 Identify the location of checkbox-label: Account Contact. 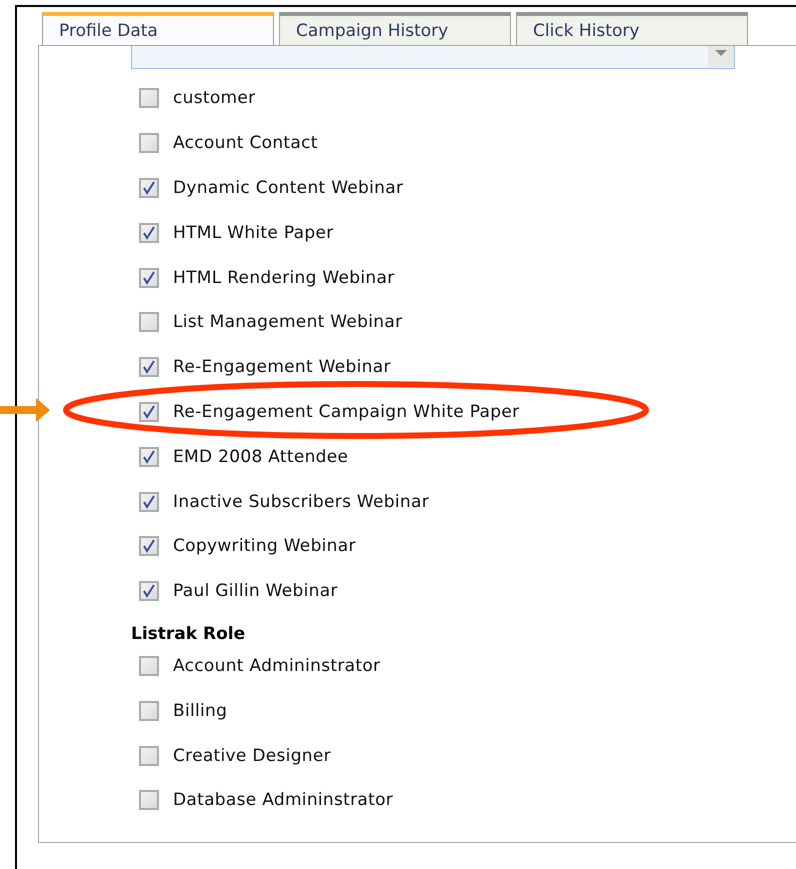
(245, 143).